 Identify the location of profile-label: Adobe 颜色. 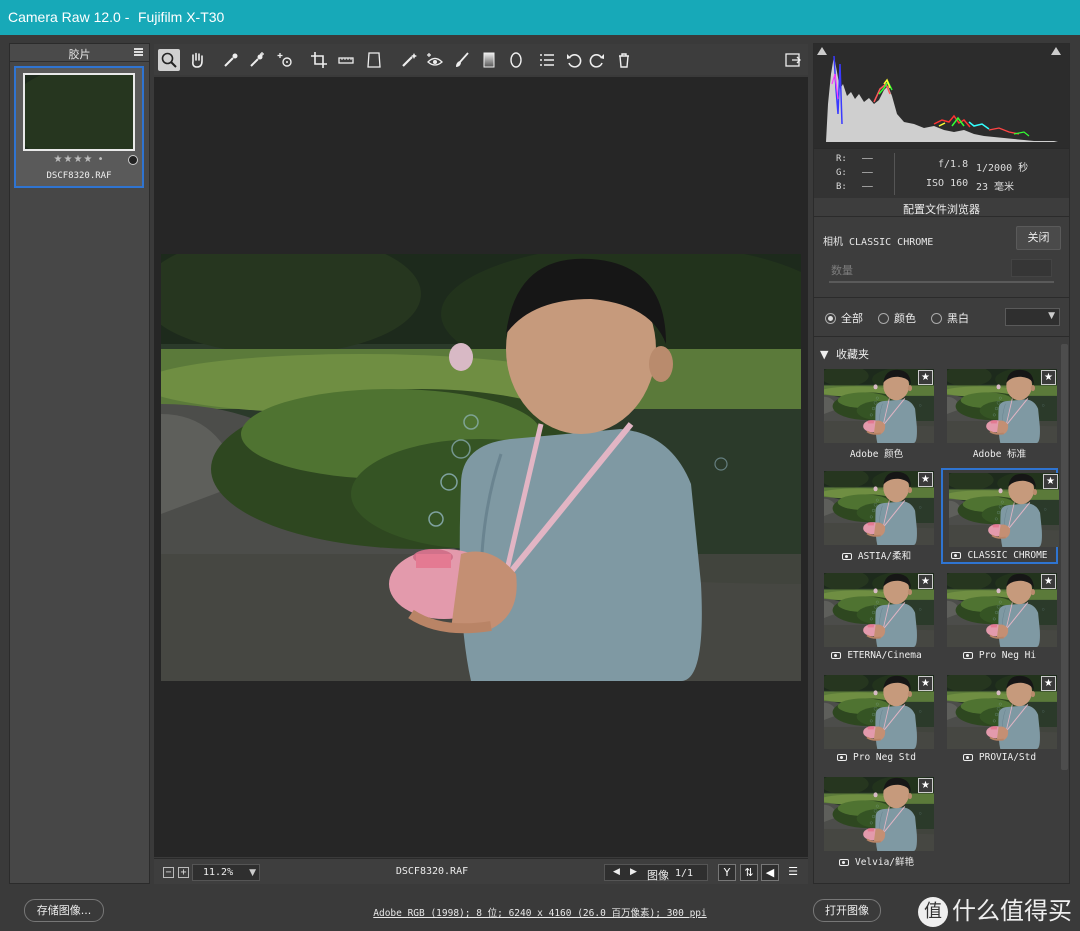
(876, 453).